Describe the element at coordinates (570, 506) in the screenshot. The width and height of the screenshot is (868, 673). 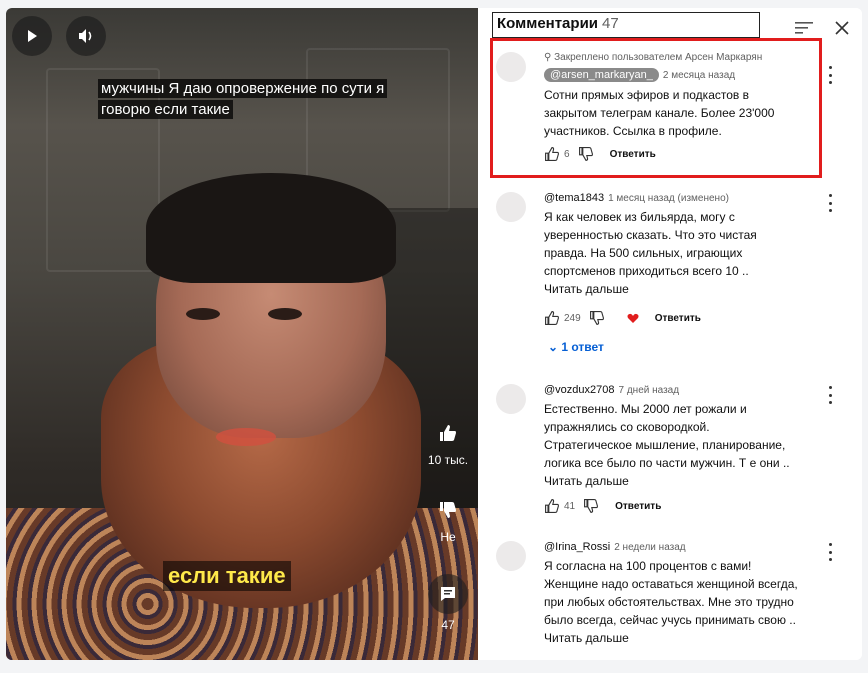
I see `like-count: 41` at that location.